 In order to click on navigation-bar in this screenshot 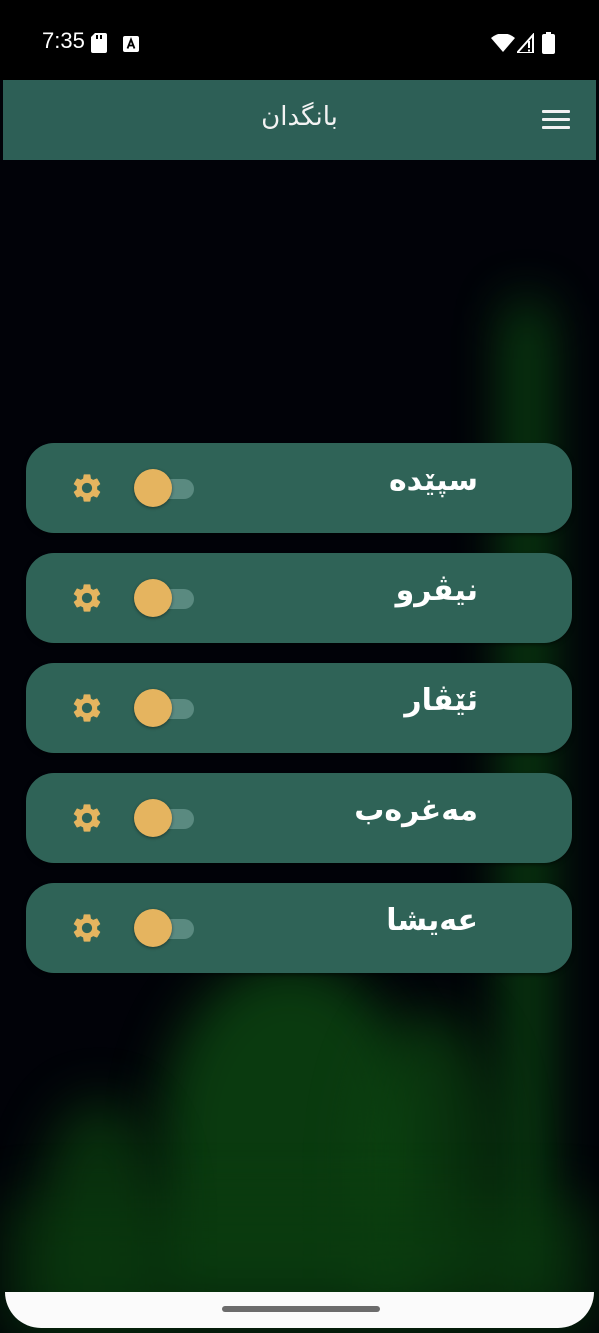, I will do `click(299, 1310)`.